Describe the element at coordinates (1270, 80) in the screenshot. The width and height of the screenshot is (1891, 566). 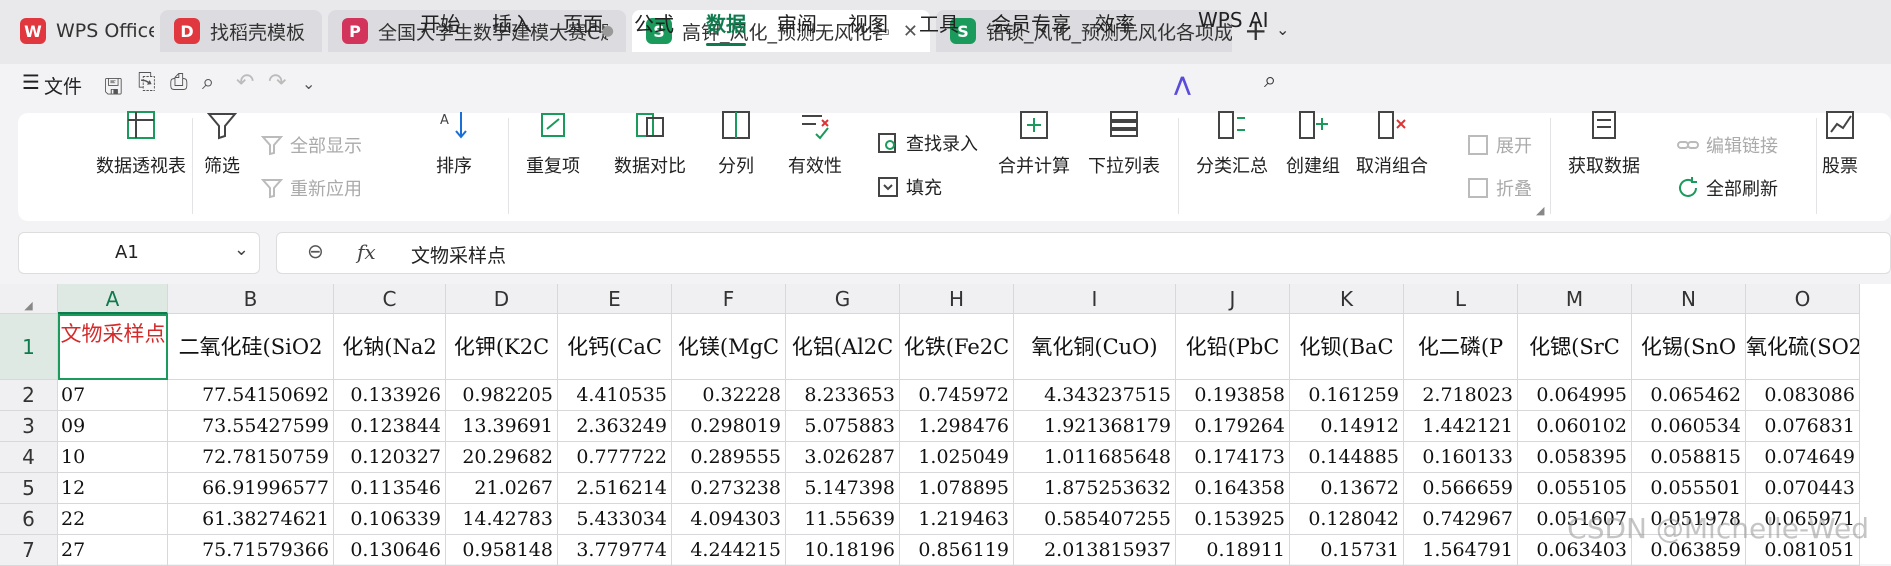
I see `search-icon: ⌕` at that location.